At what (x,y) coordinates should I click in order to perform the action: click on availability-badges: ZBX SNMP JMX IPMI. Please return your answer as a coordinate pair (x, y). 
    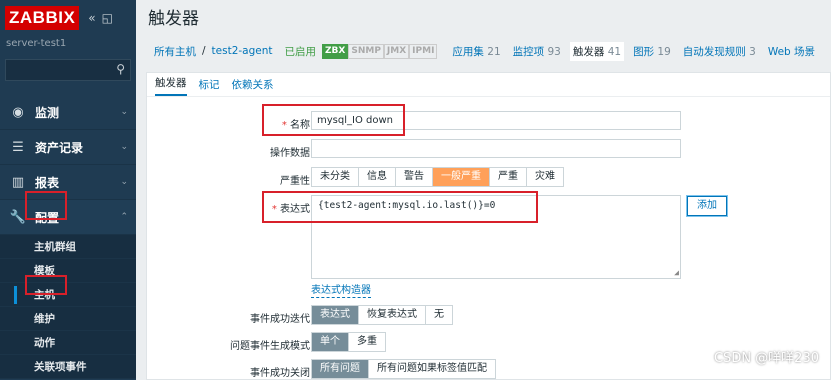
    Looking at the image, I should click on (380, 51).